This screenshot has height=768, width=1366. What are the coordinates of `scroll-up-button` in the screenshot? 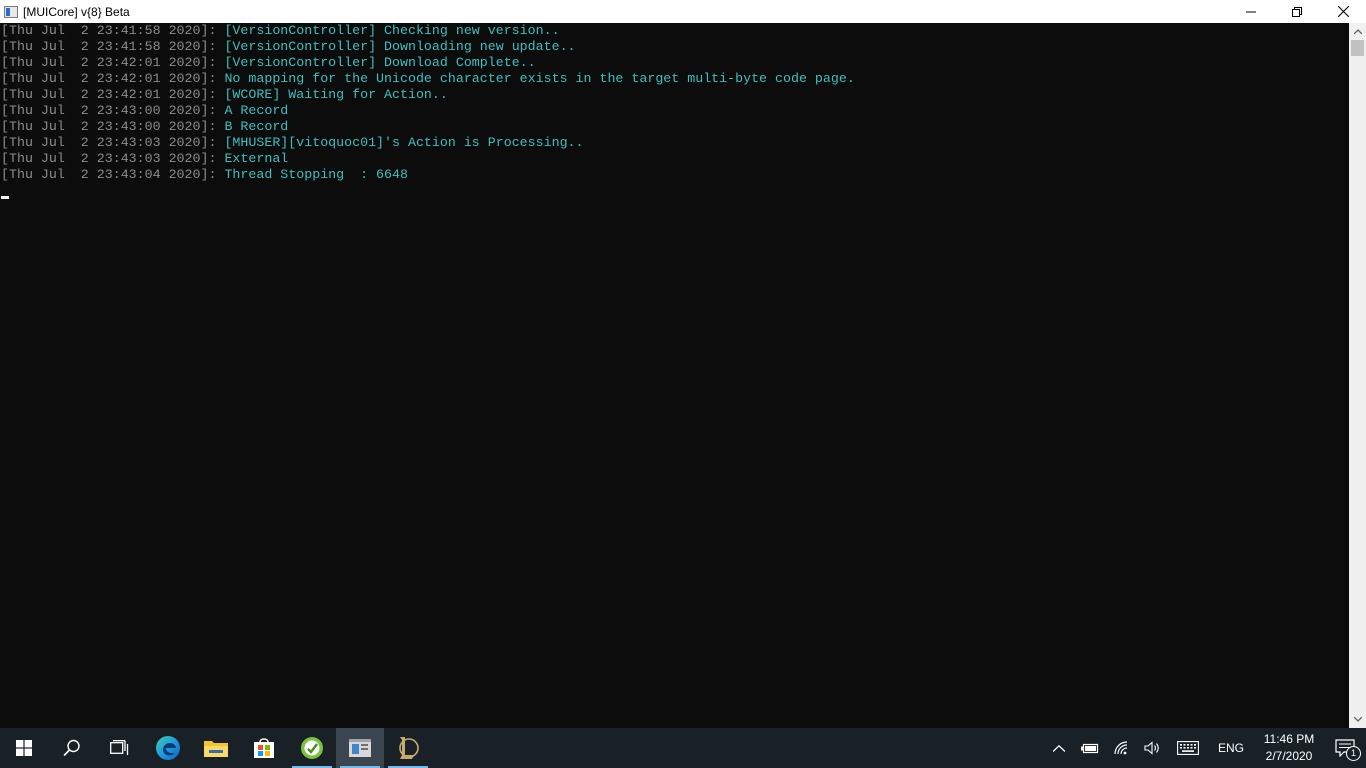 It's located at (1357, 31).